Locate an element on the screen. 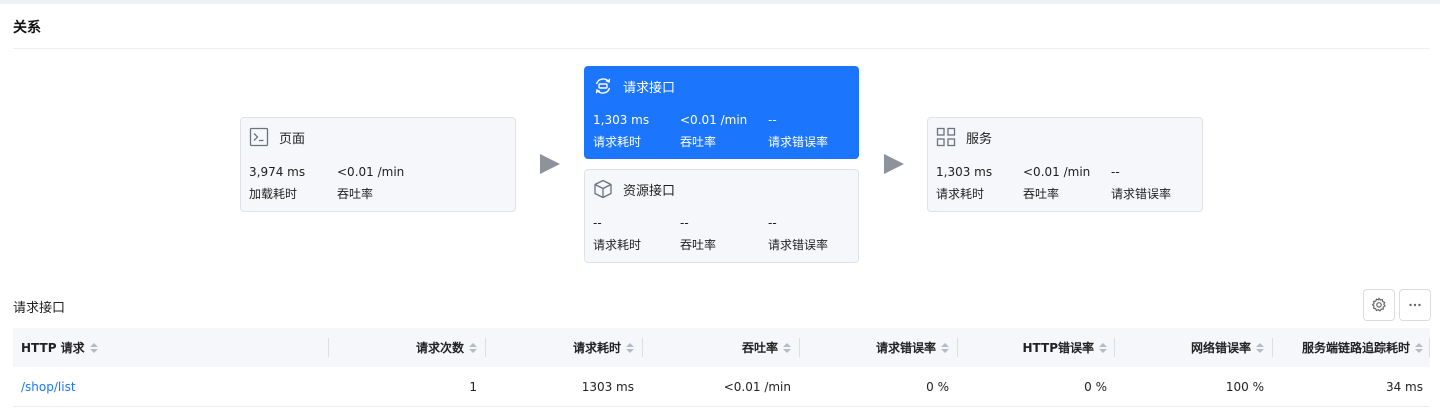  column-label: 网络错误率 is located at coordinates (1220, 348).